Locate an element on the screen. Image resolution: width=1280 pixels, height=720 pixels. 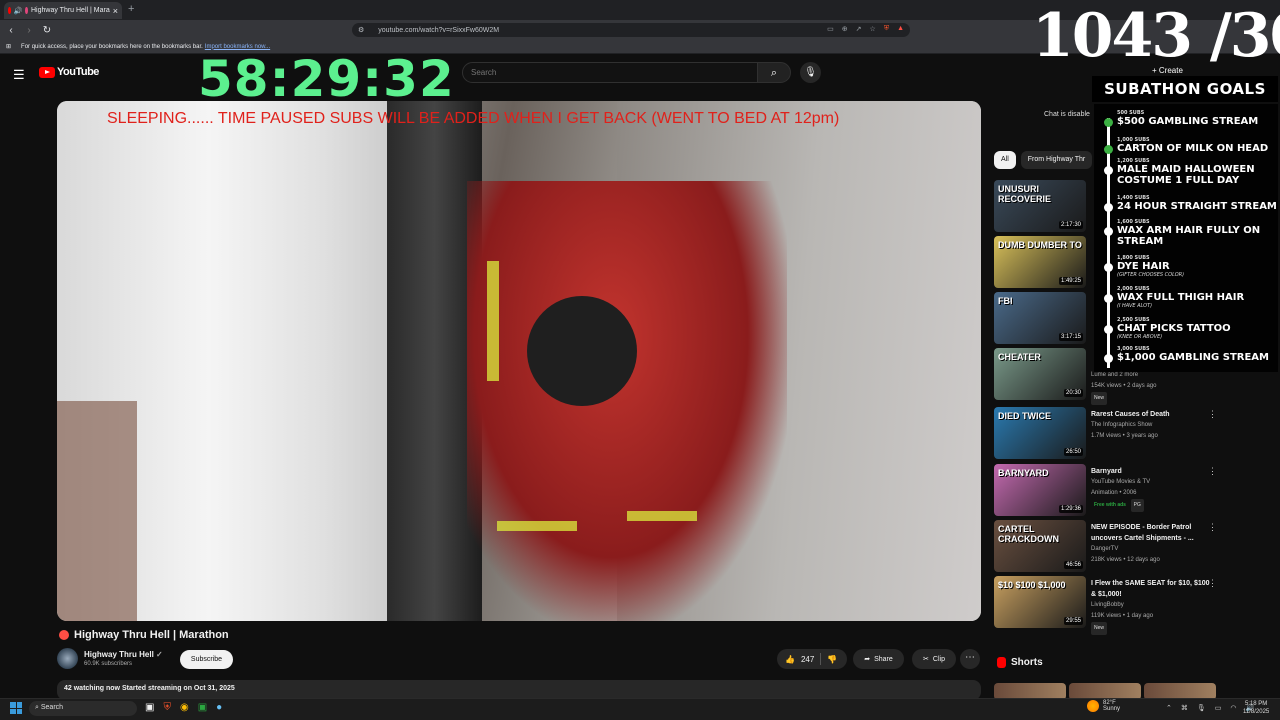
goal-subtext: (KNEE OR ABOVE) is located at coordinates (1140, 337).